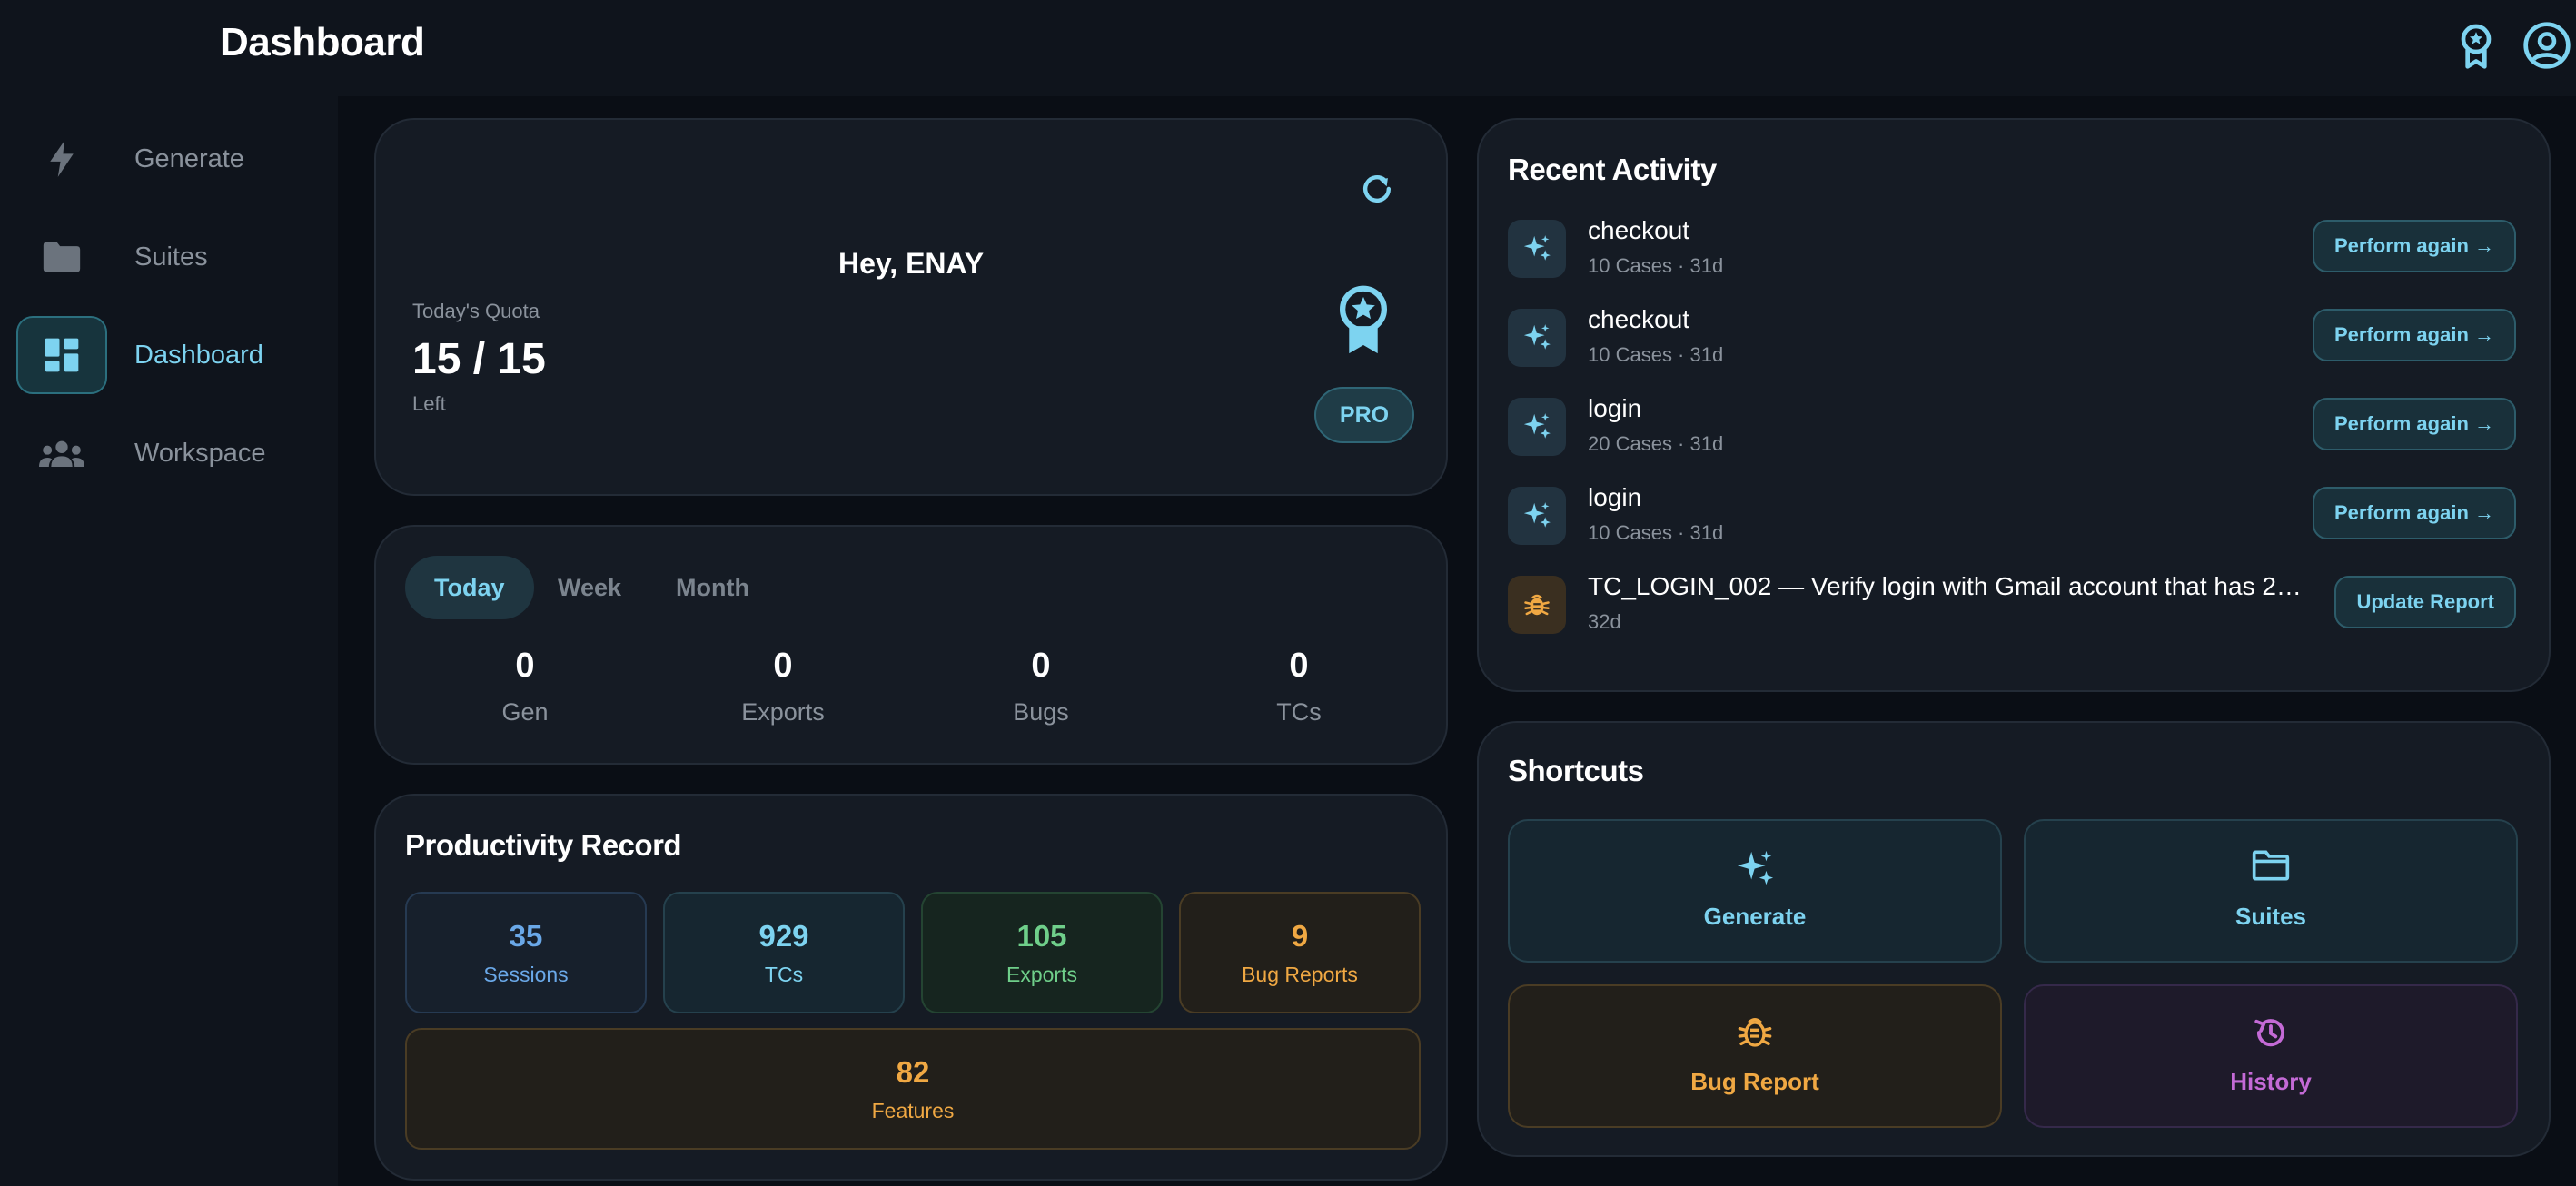 This screenshot has height=1186, width=2576. I want to click on list-item: login 20 Cases · 31d Perform again →, so click(2012, 428).